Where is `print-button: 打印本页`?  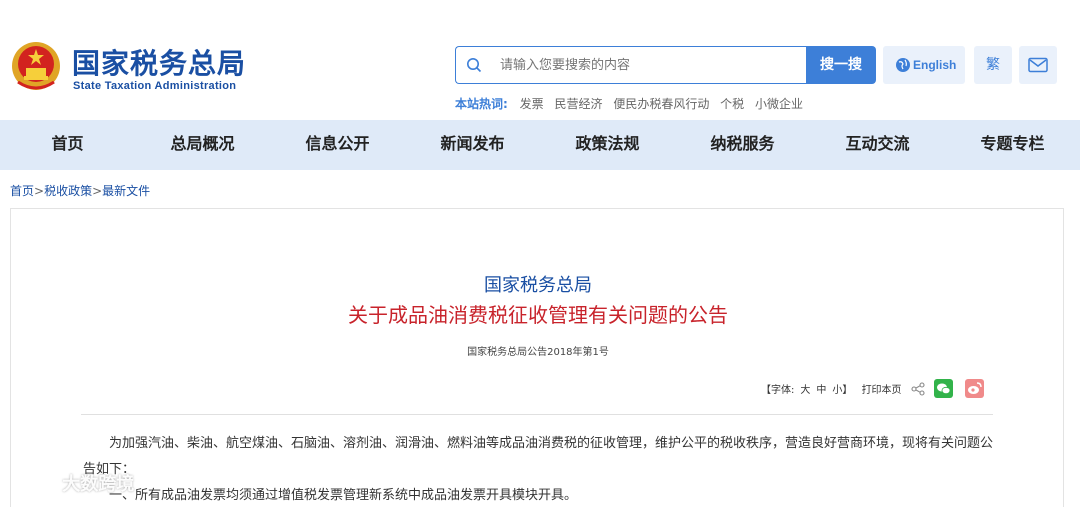
print-button: 打印本页 is located at coordinates (882, 388).